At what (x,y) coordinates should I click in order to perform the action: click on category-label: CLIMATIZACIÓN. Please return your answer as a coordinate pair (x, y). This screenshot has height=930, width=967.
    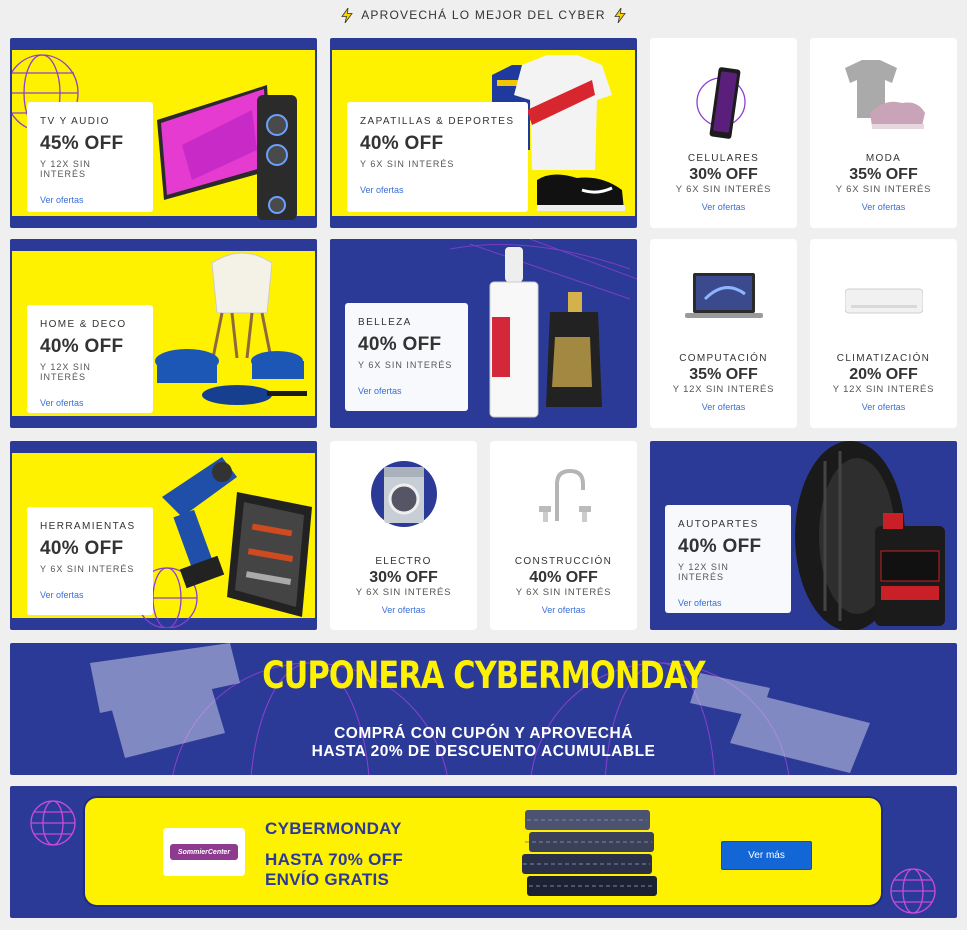
    Looking at the image, I should click on (883, 358).